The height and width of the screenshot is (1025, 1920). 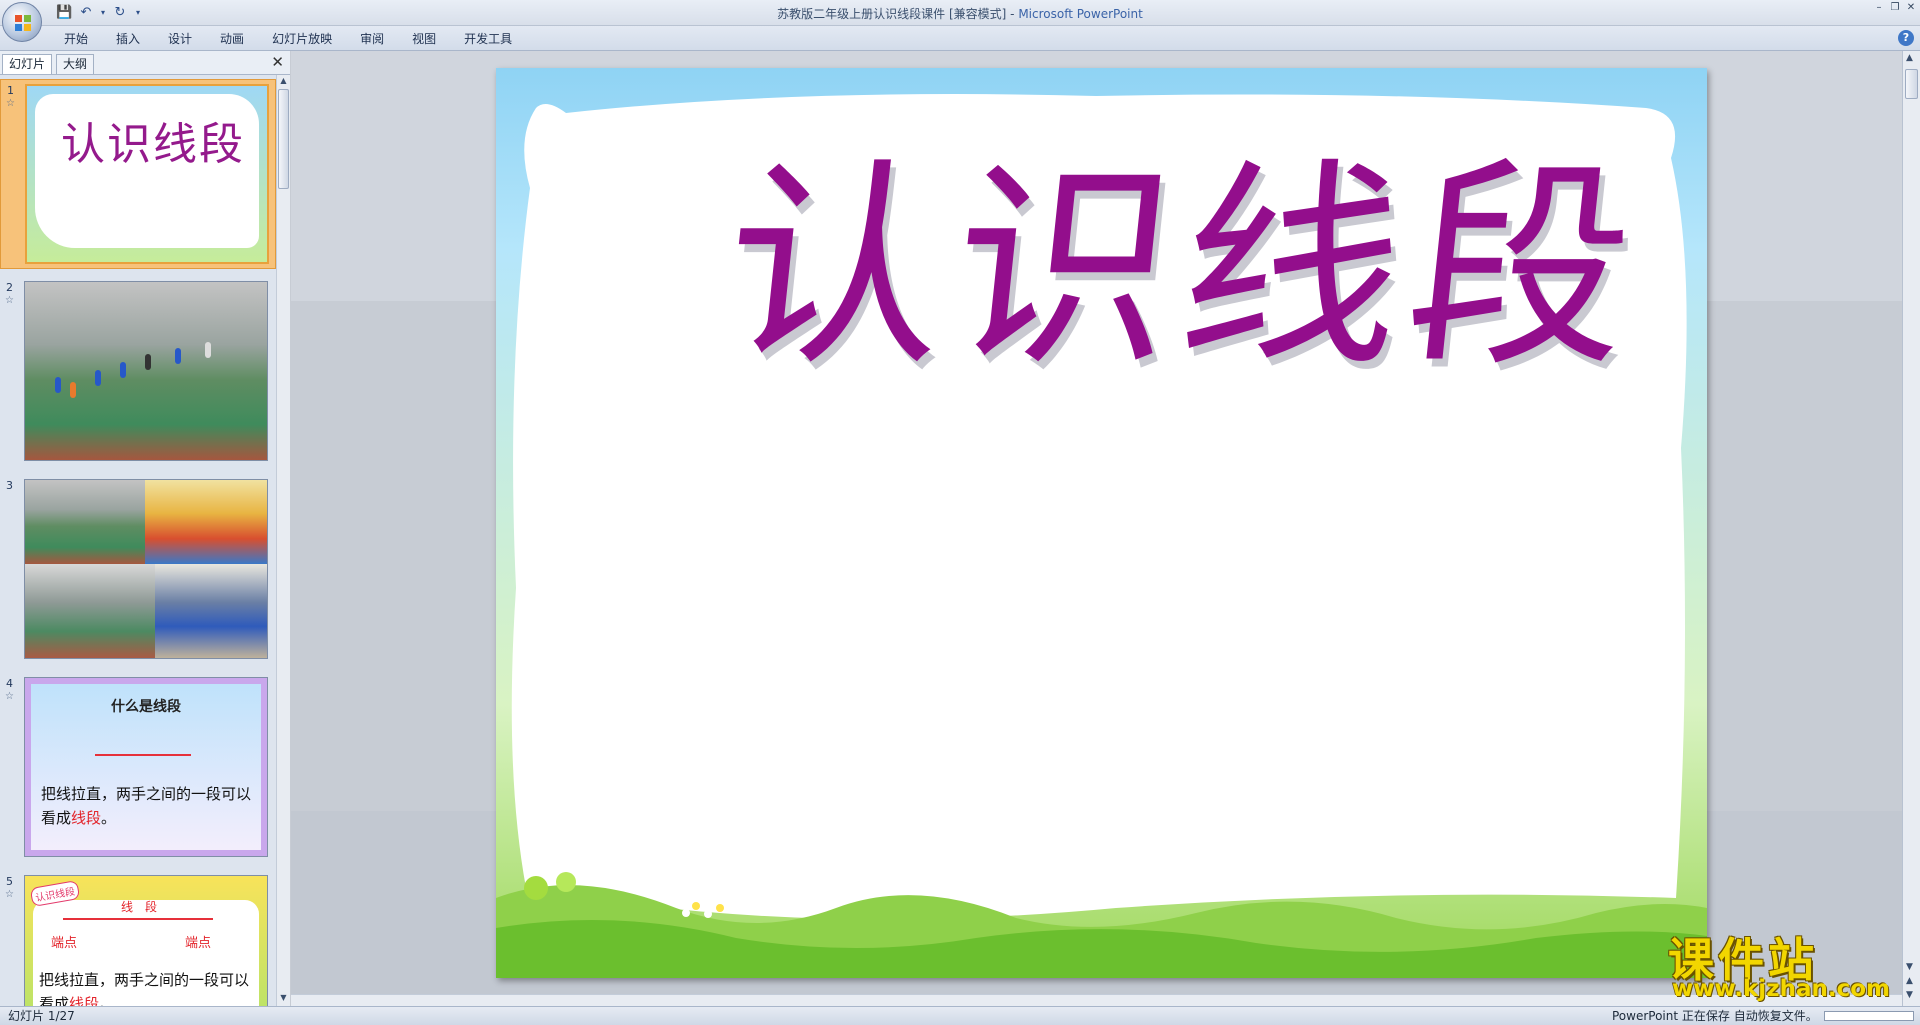 I want to click on help-icon: ?, so click(x=1906, y=38).